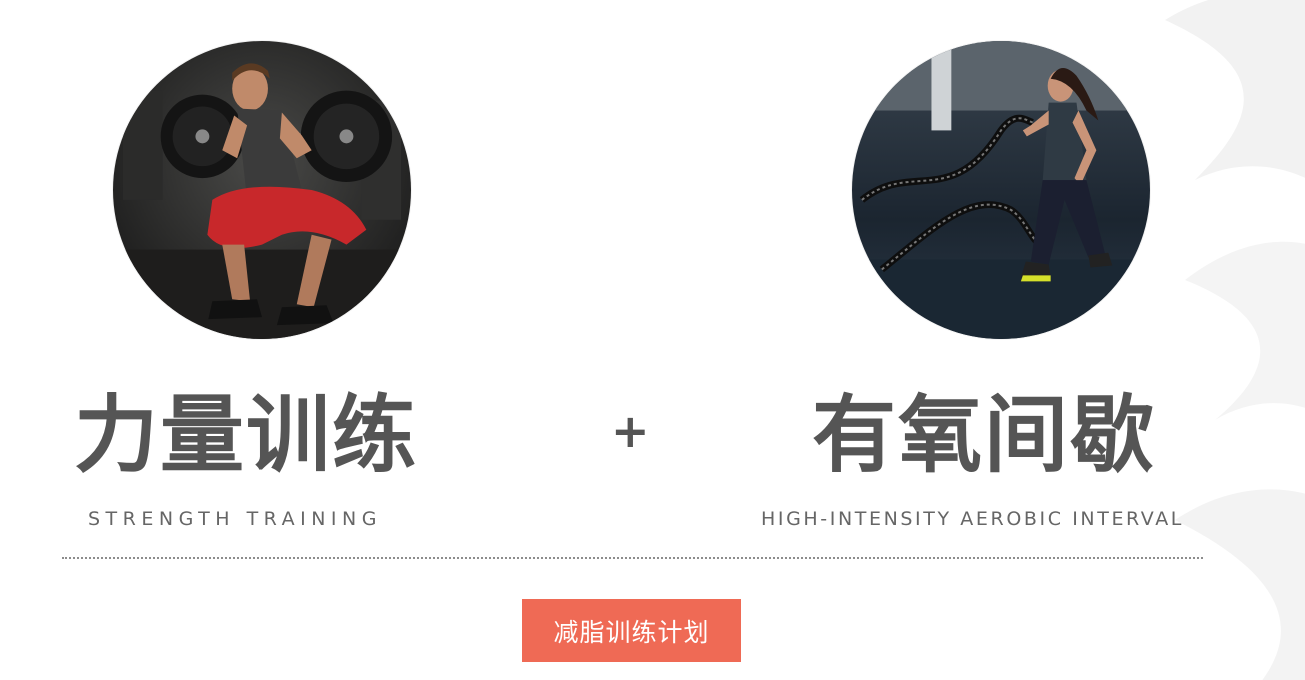 The width and height of the screenshot is (1305, 680). What do you see at coordinates (630, 431) in the screenshot?
I see `plus-symbol: +` at bounding box center [630, 431].